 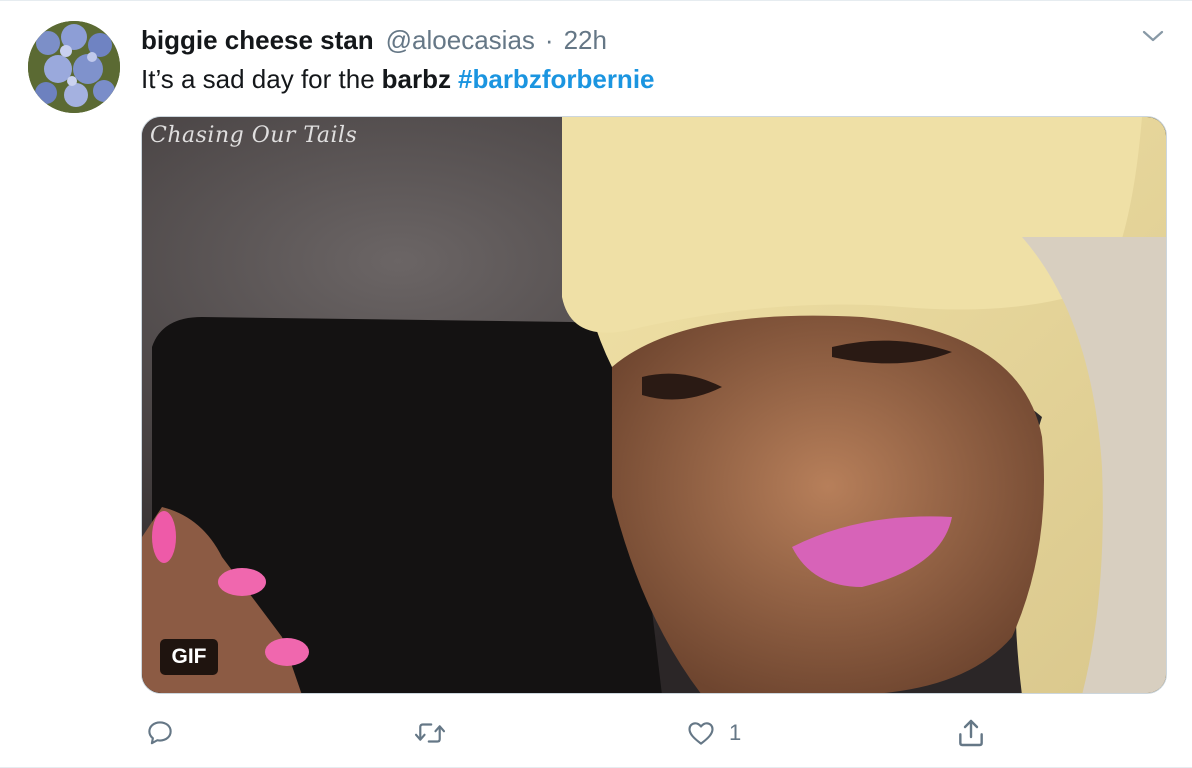 I want to click on chevron-down-icon, so click(x=1153, y=38).